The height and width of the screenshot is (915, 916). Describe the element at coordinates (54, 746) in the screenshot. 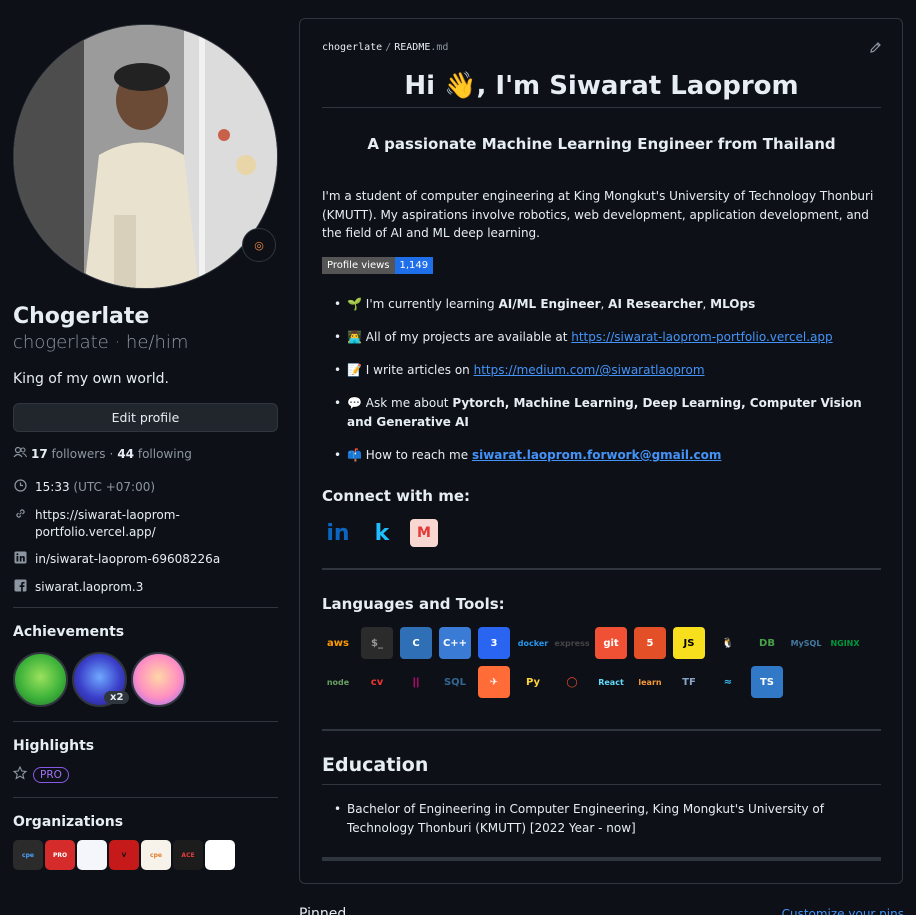

I see `highlights-title: Highlights` at that location.